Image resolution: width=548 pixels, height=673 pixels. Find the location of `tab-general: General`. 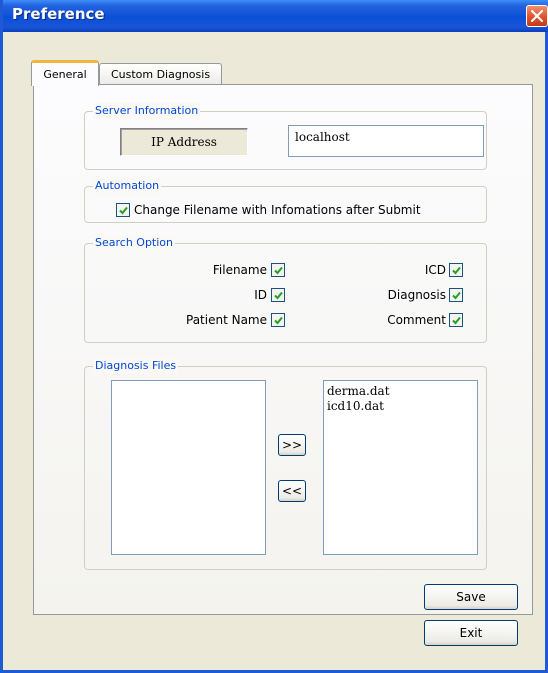

tab-general: General is located at coordinates (65, 73).